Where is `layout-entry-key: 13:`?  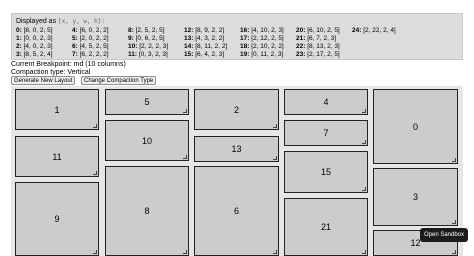
layout-entry-key: 13: is located at coordinates (189, 38).